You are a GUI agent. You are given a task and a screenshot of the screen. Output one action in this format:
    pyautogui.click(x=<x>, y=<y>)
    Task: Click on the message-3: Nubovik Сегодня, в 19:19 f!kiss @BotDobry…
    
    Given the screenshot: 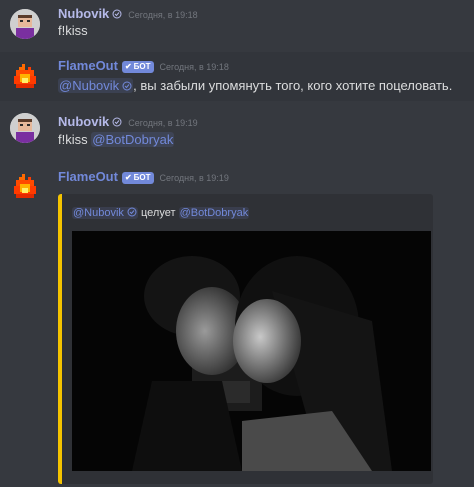 What is the action you would take?
    pyautogui.click(x=237, y=128)
    